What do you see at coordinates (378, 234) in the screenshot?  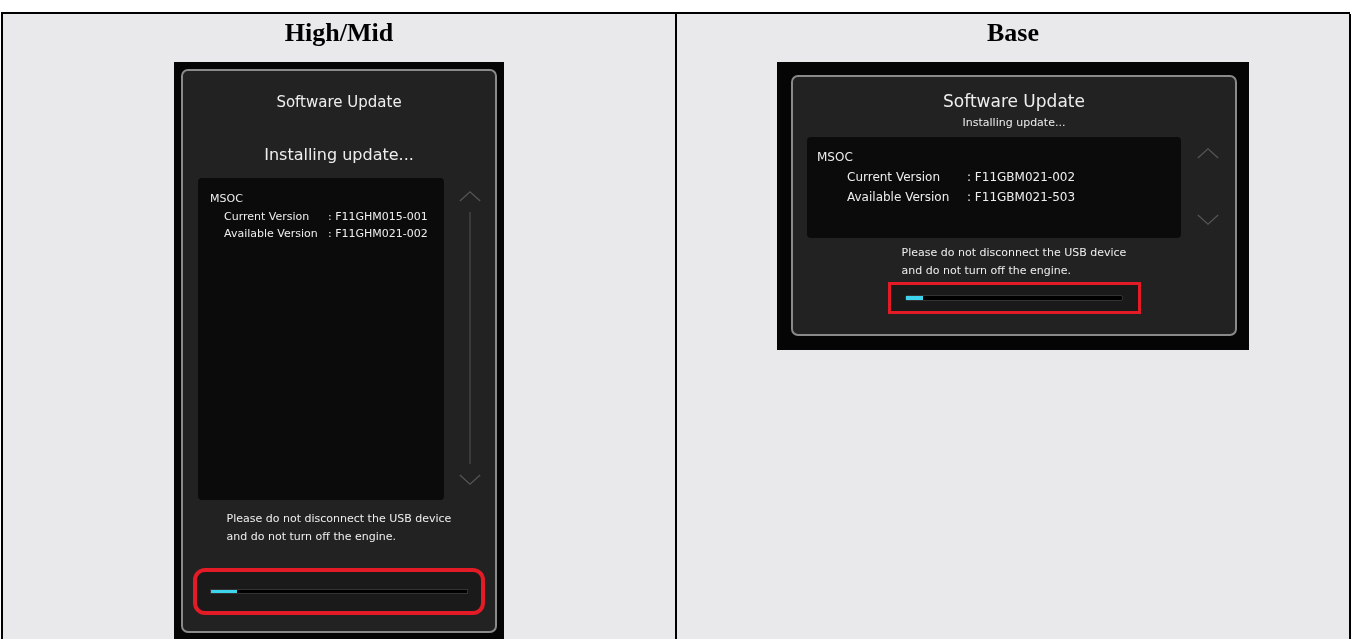 I see `version-value: : F11GHM021-002` at bounding box center [378, 234].